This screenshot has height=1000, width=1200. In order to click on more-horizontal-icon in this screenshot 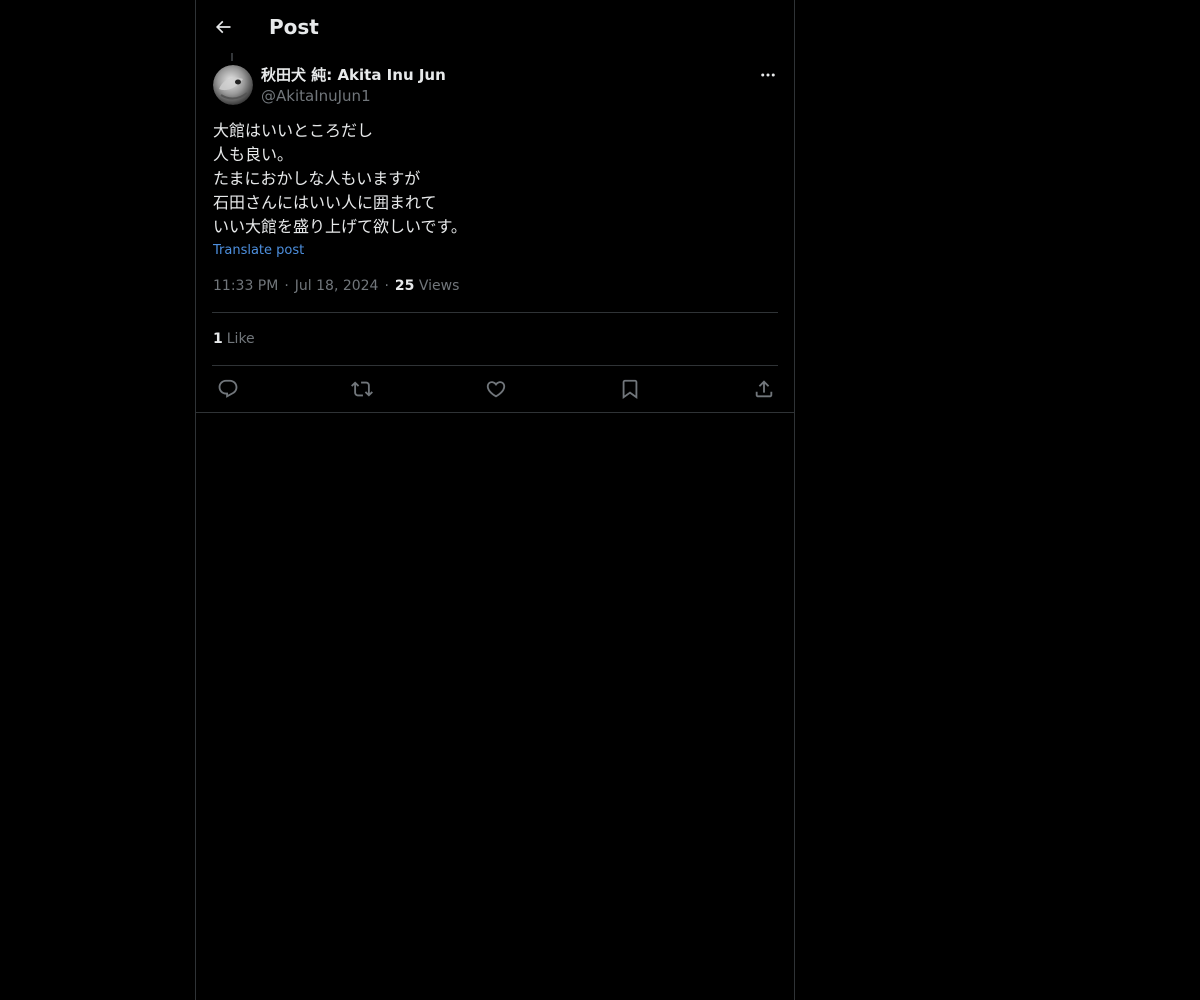, I will do `click(768, 75)`.